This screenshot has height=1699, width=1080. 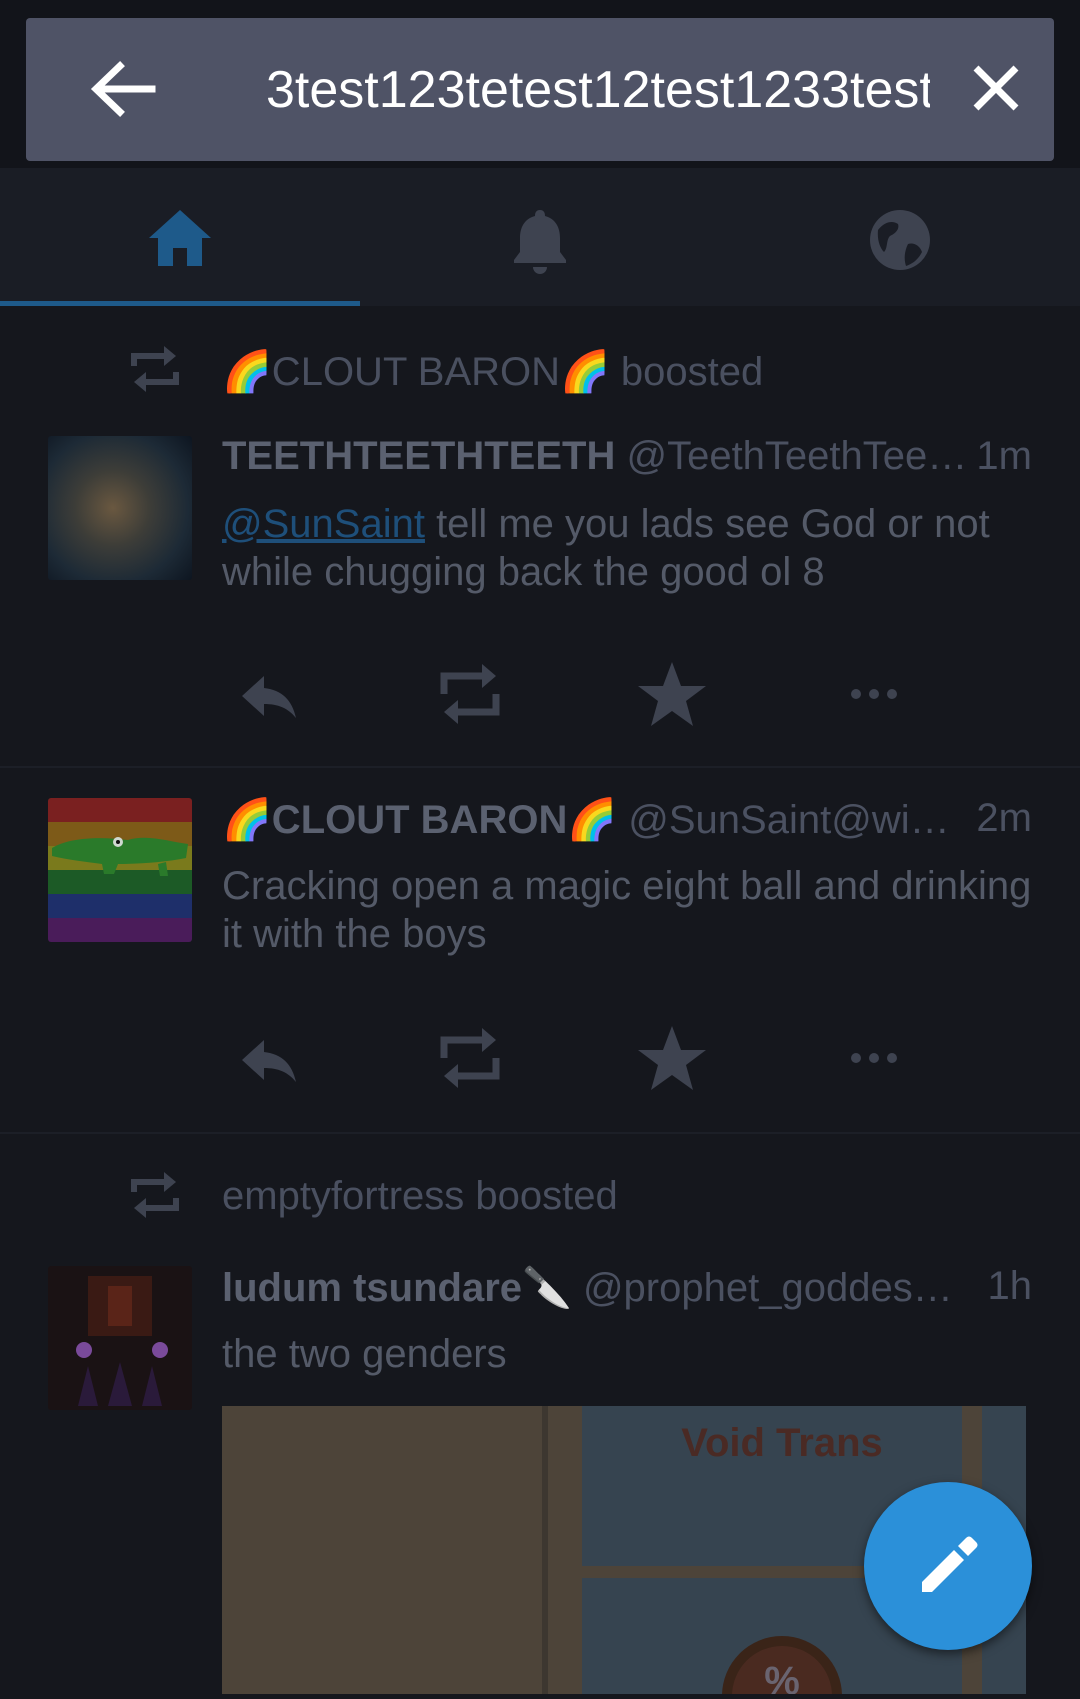 I want to click on search-input, so click(x=585, y=90).